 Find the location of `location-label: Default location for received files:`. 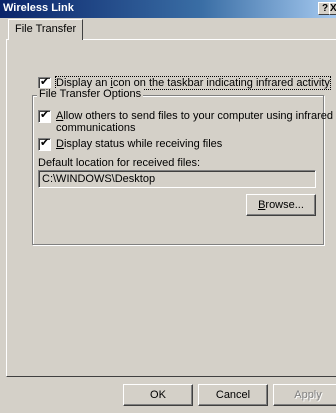

location-label: Default location for received files: is located at coordinates (119, 163).